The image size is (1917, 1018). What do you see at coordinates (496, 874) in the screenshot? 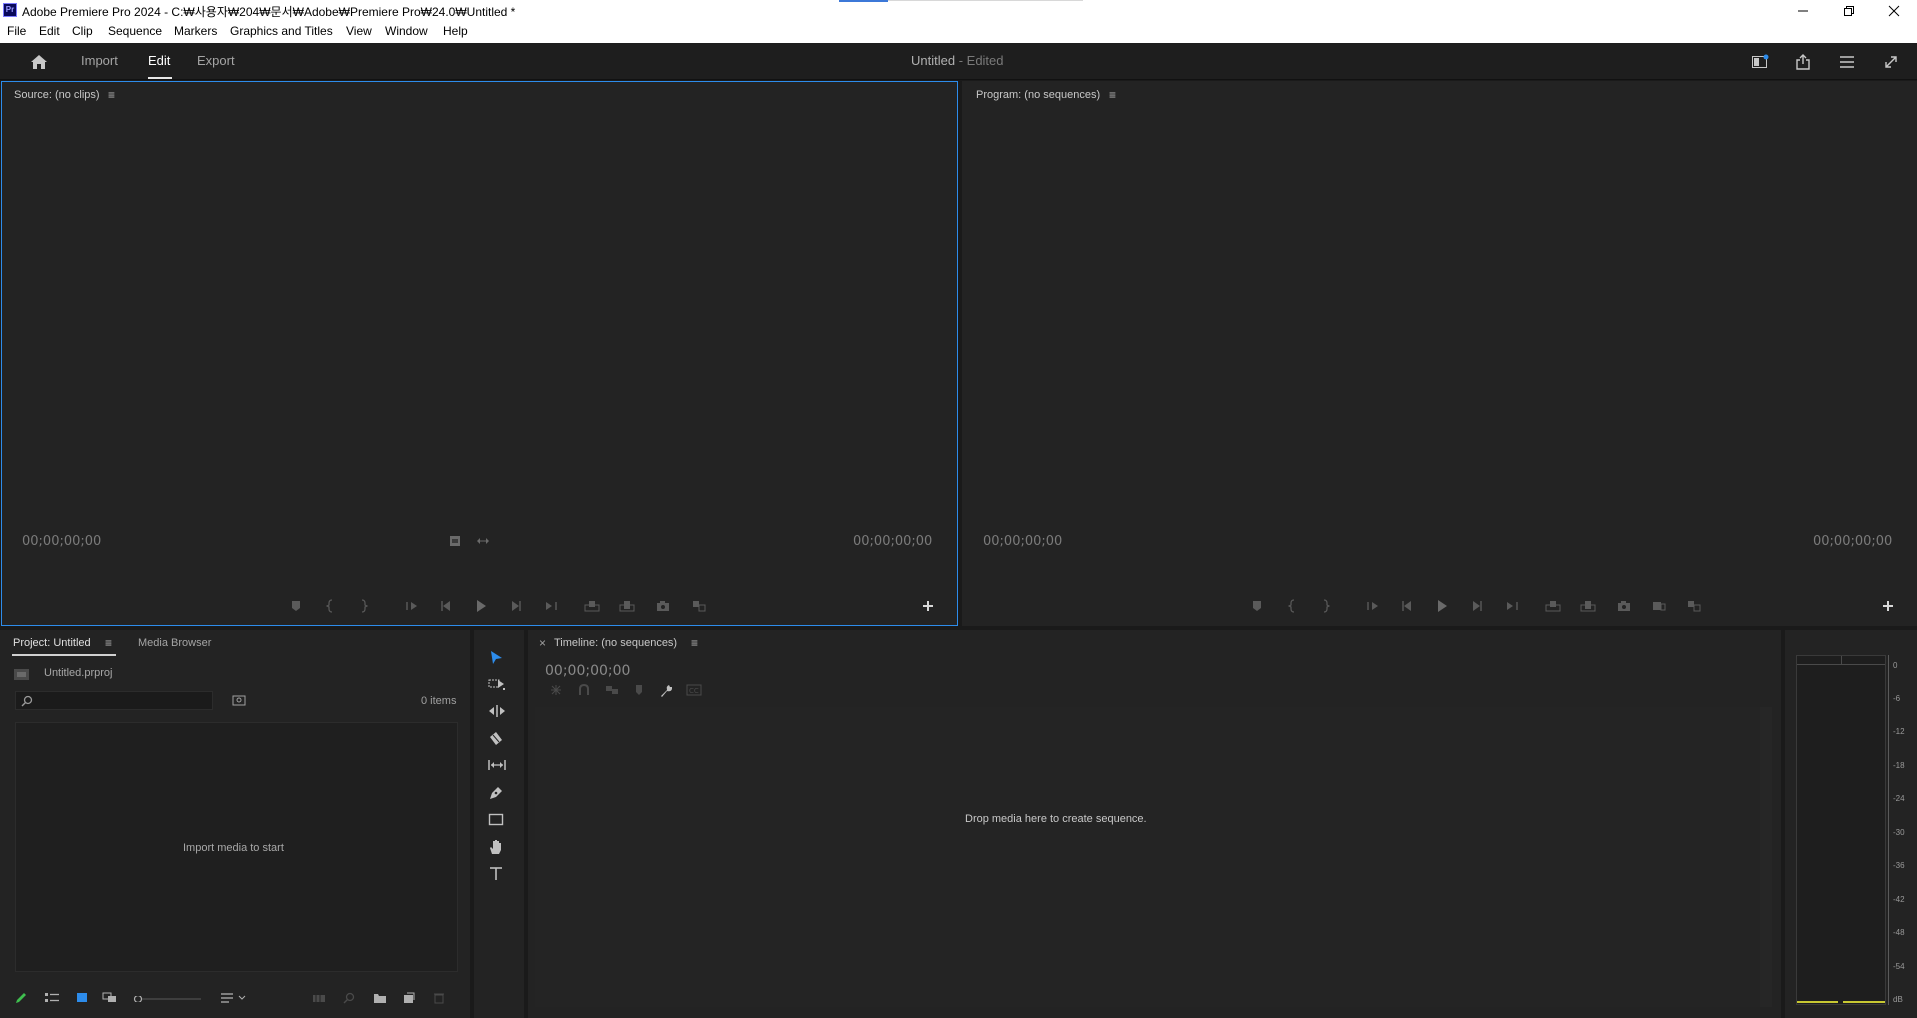
I see `type-tool` at bounding box center [496, 874].